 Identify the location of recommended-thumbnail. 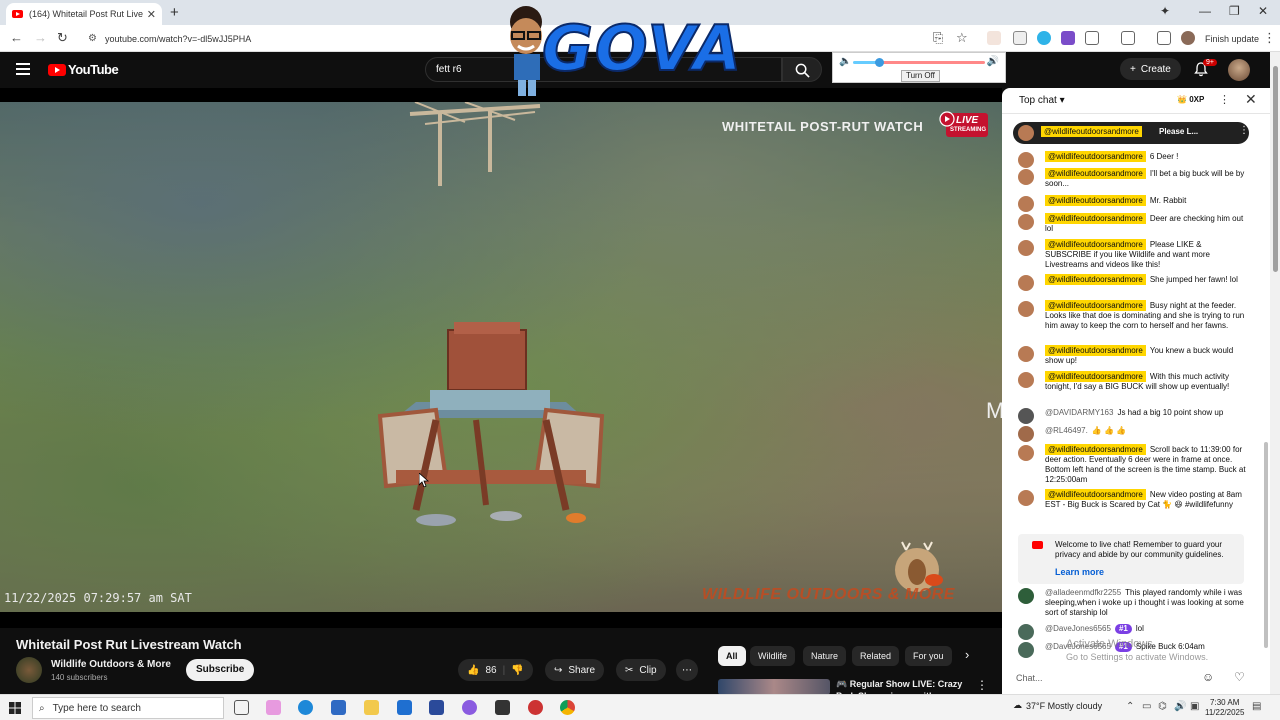
(774, 687).